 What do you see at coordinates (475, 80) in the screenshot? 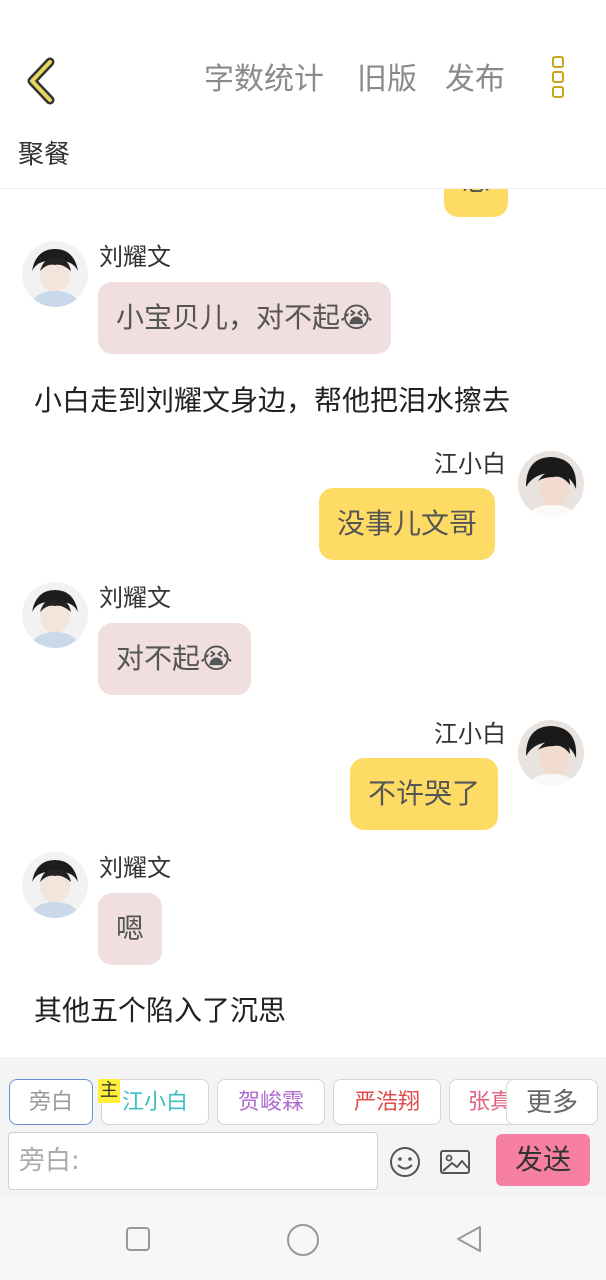
I see `publish-button: 发布` at bounding box center [475, 80].